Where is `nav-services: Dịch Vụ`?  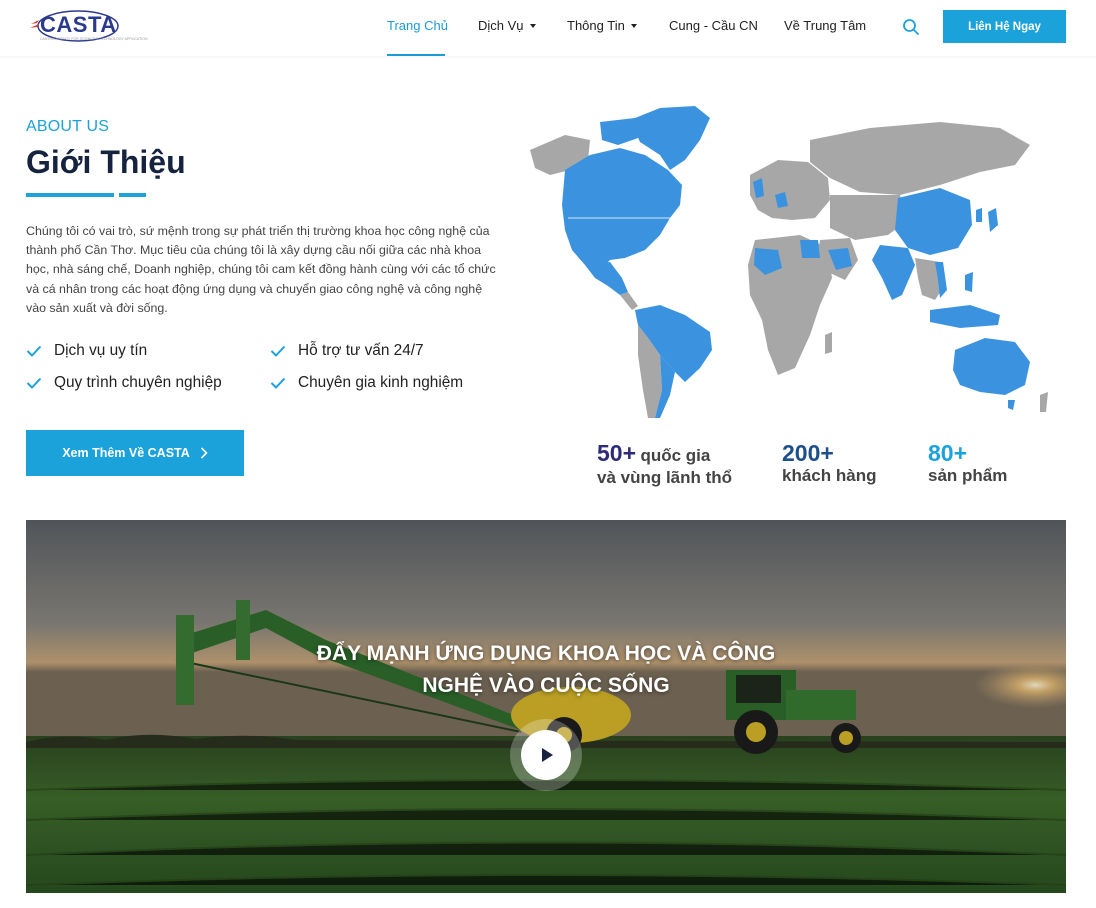
nav-services: Dịch Vụ is located at coordinates (507, 25).